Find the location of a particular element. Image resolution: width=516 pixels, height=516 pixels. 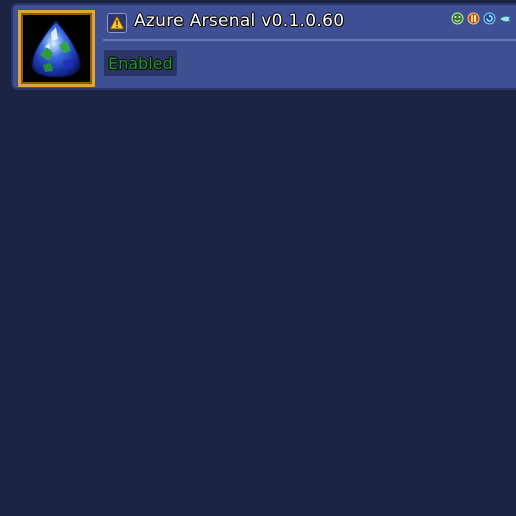

refresh-icon is located at coordinates (489, 17).